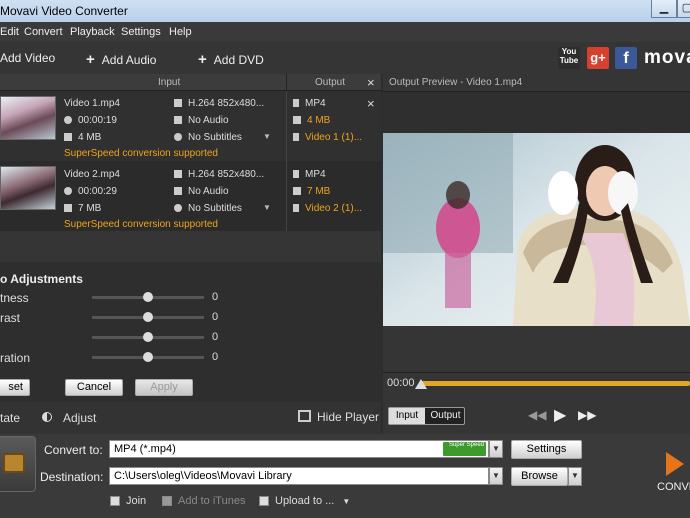 The width and height of the screenshot is (690, 518). I want to click on hue-slider, so click(148, 337).